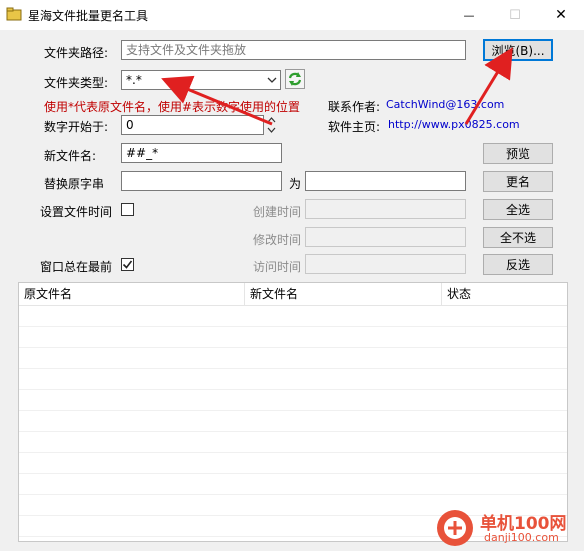  Describe the element at coordinates (354, 107) in the screenshot. I see `author-label: 联系作者:` at that location.